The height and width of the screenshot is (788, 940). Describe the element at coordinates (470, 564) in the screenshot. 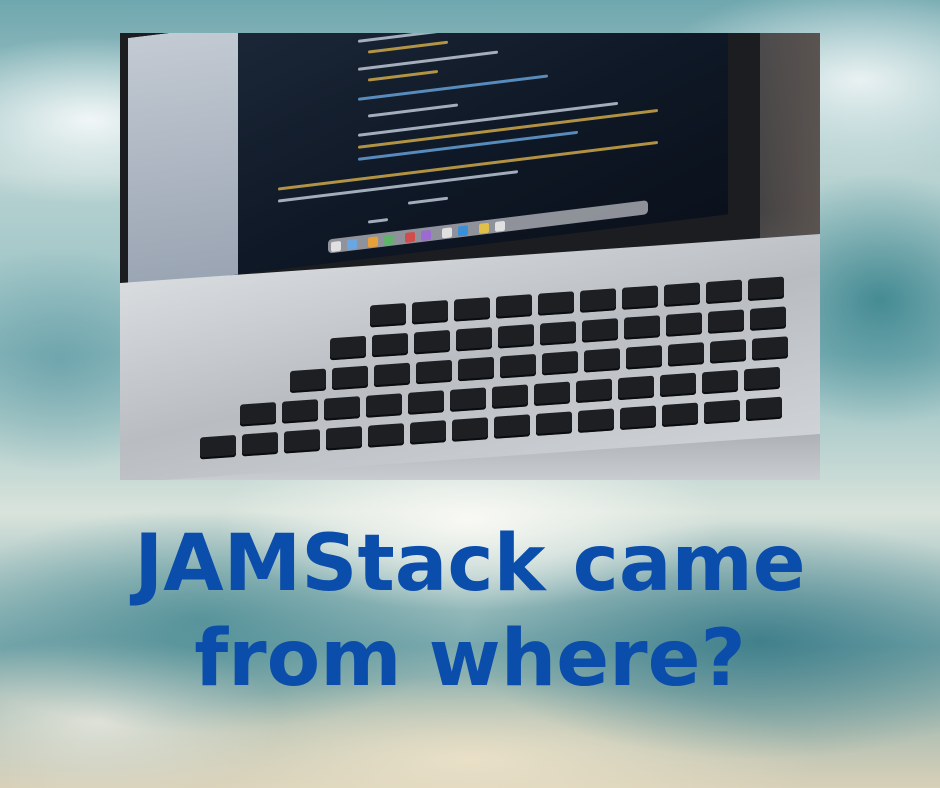

I see `headline-line-1: JAMStack came` at that location.